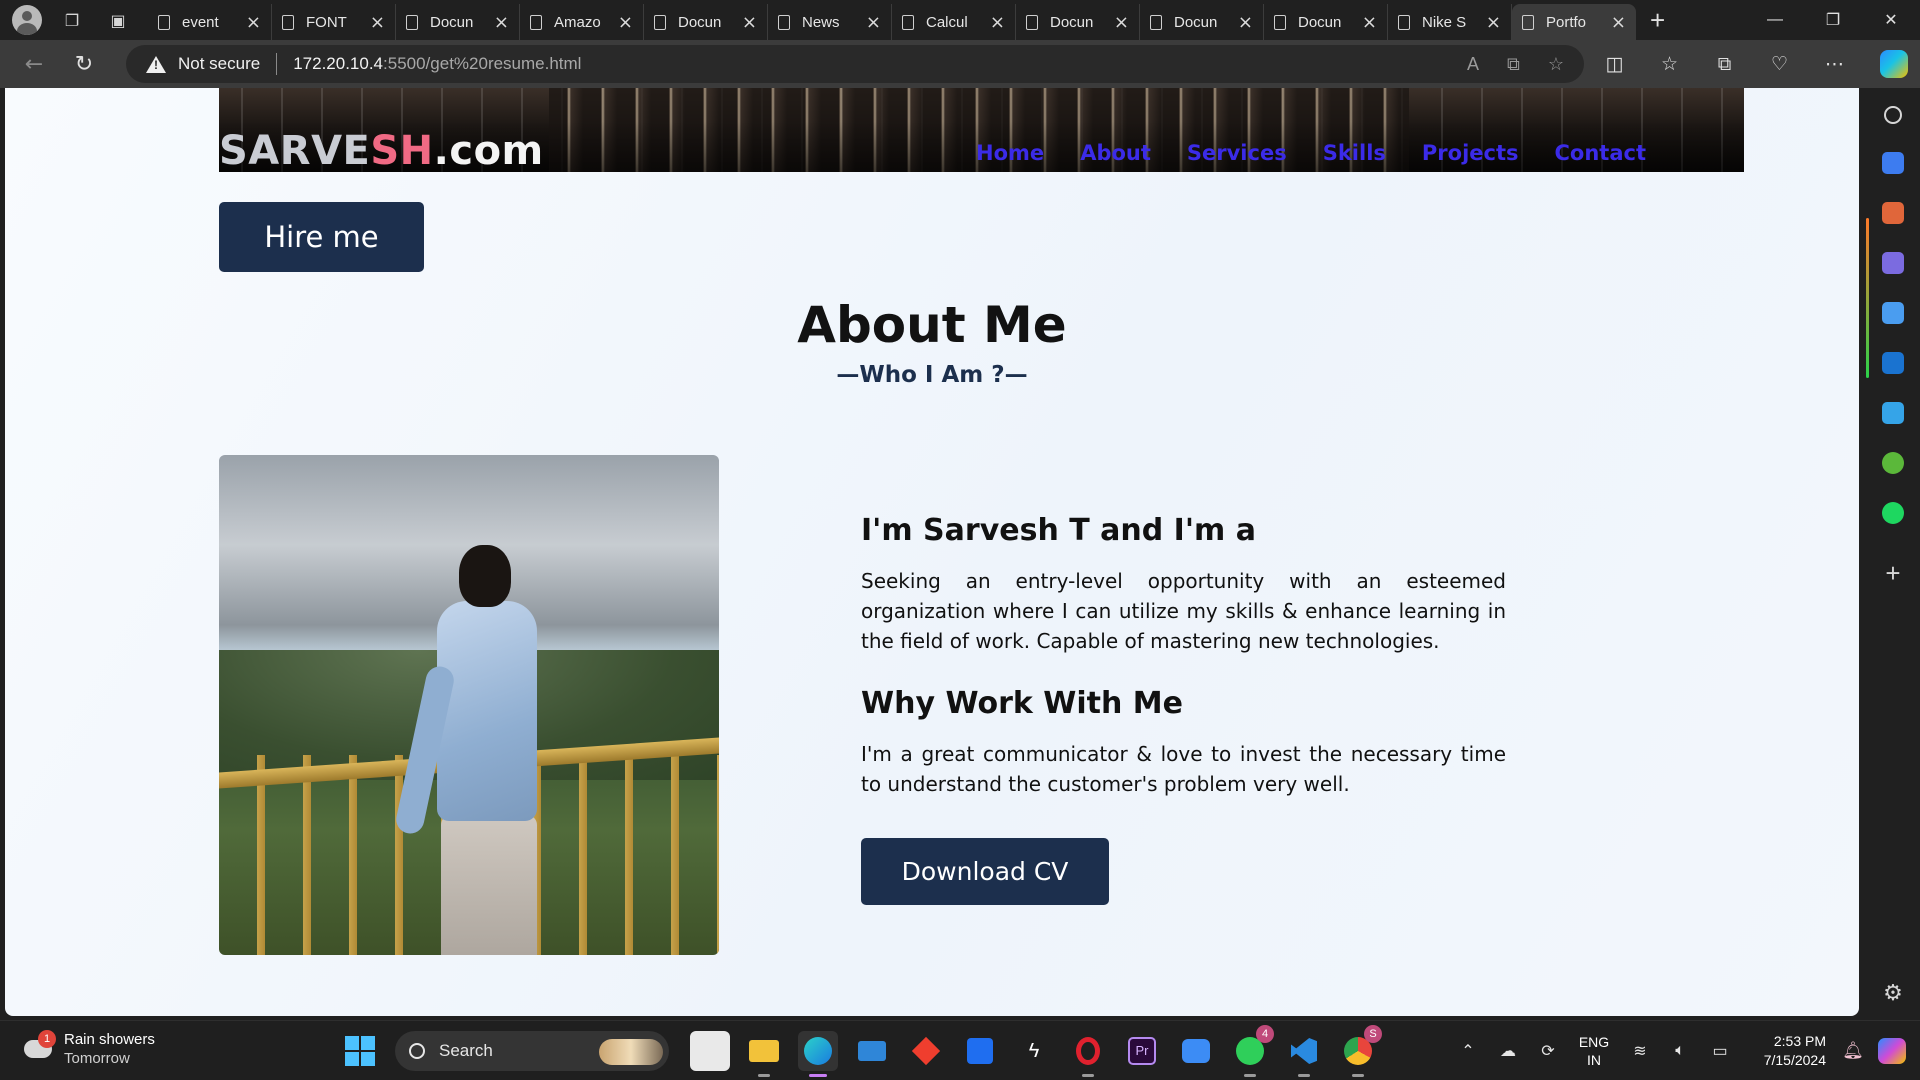 Image resolution: width=1920 pixels, height=1080 pixels. What do you see at coordinates (1893, 213) in the screenshot?
I see `tools-icon` at bounding box center [1893, 213].